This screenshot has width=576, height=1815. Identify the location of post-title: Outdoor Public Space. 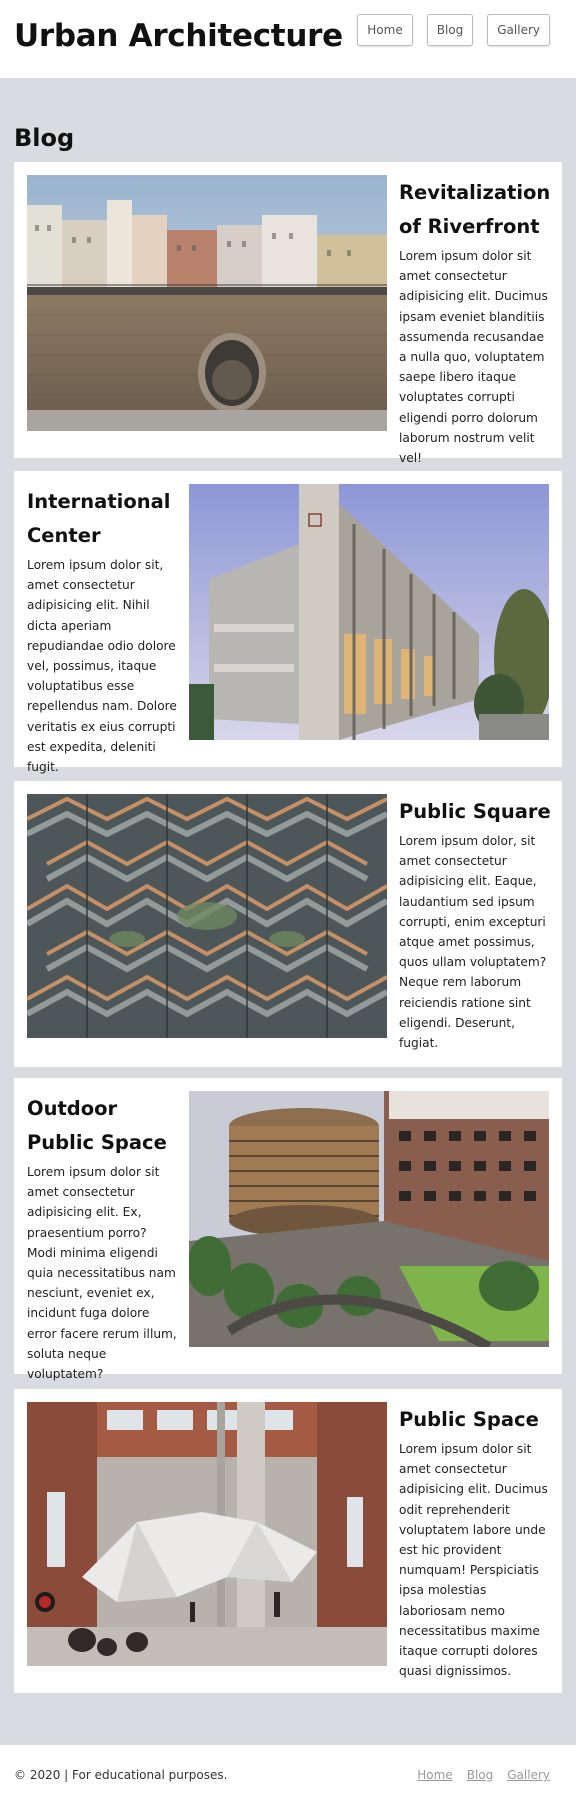
(97, 1125).